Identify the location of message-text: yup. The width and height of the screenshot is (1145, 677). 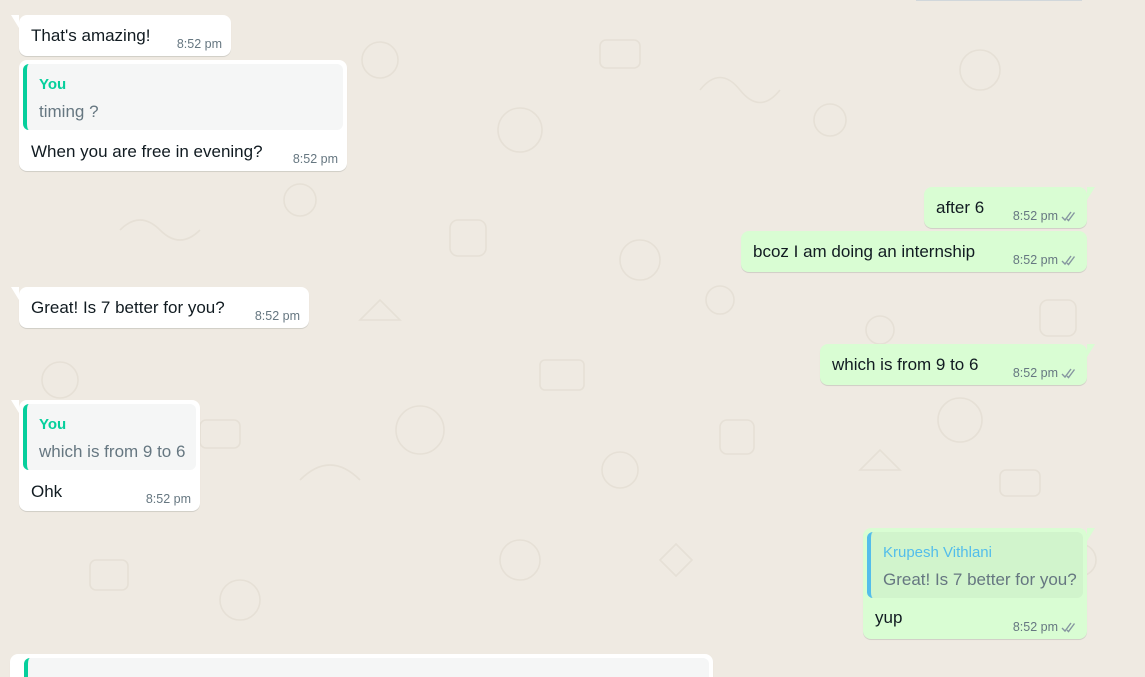
(889, 617).